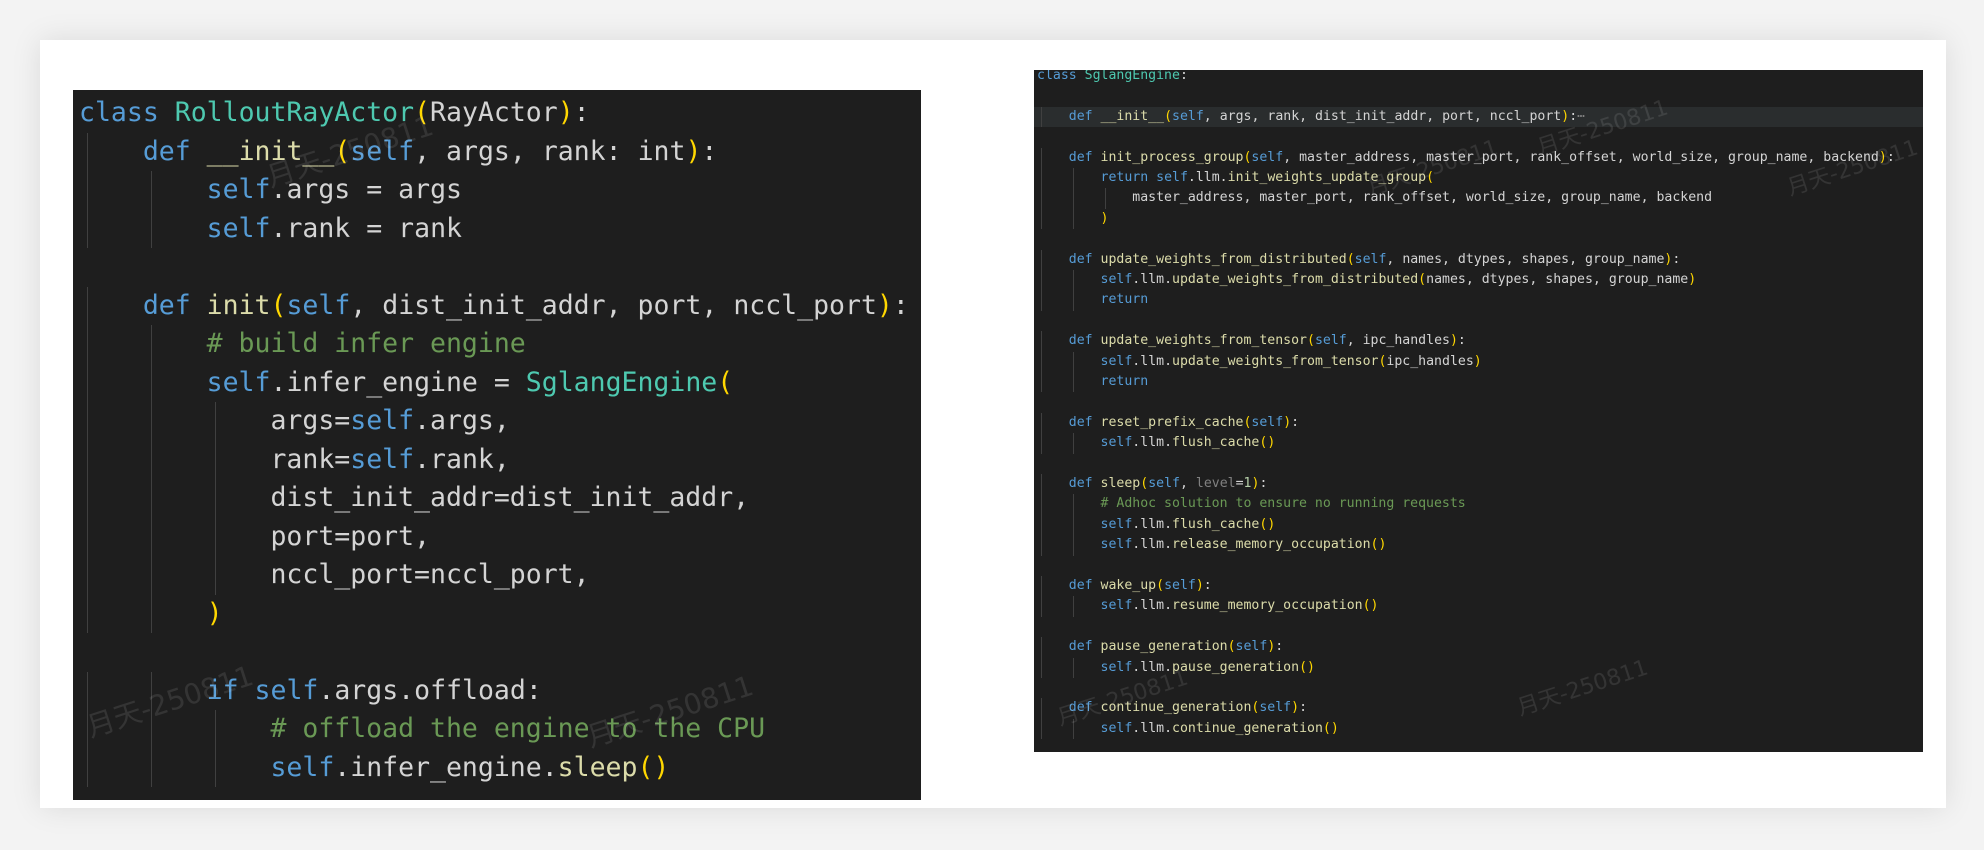  I want to click on code-text: dist_init_addr=dist_init_addr,, so click(510, 497).